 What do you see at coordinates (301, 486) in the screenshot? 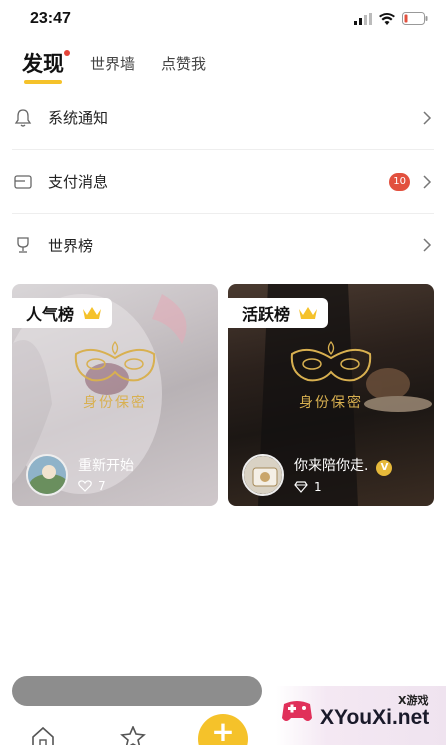
I see `diamond-icon` at bounding box center [301, 486].